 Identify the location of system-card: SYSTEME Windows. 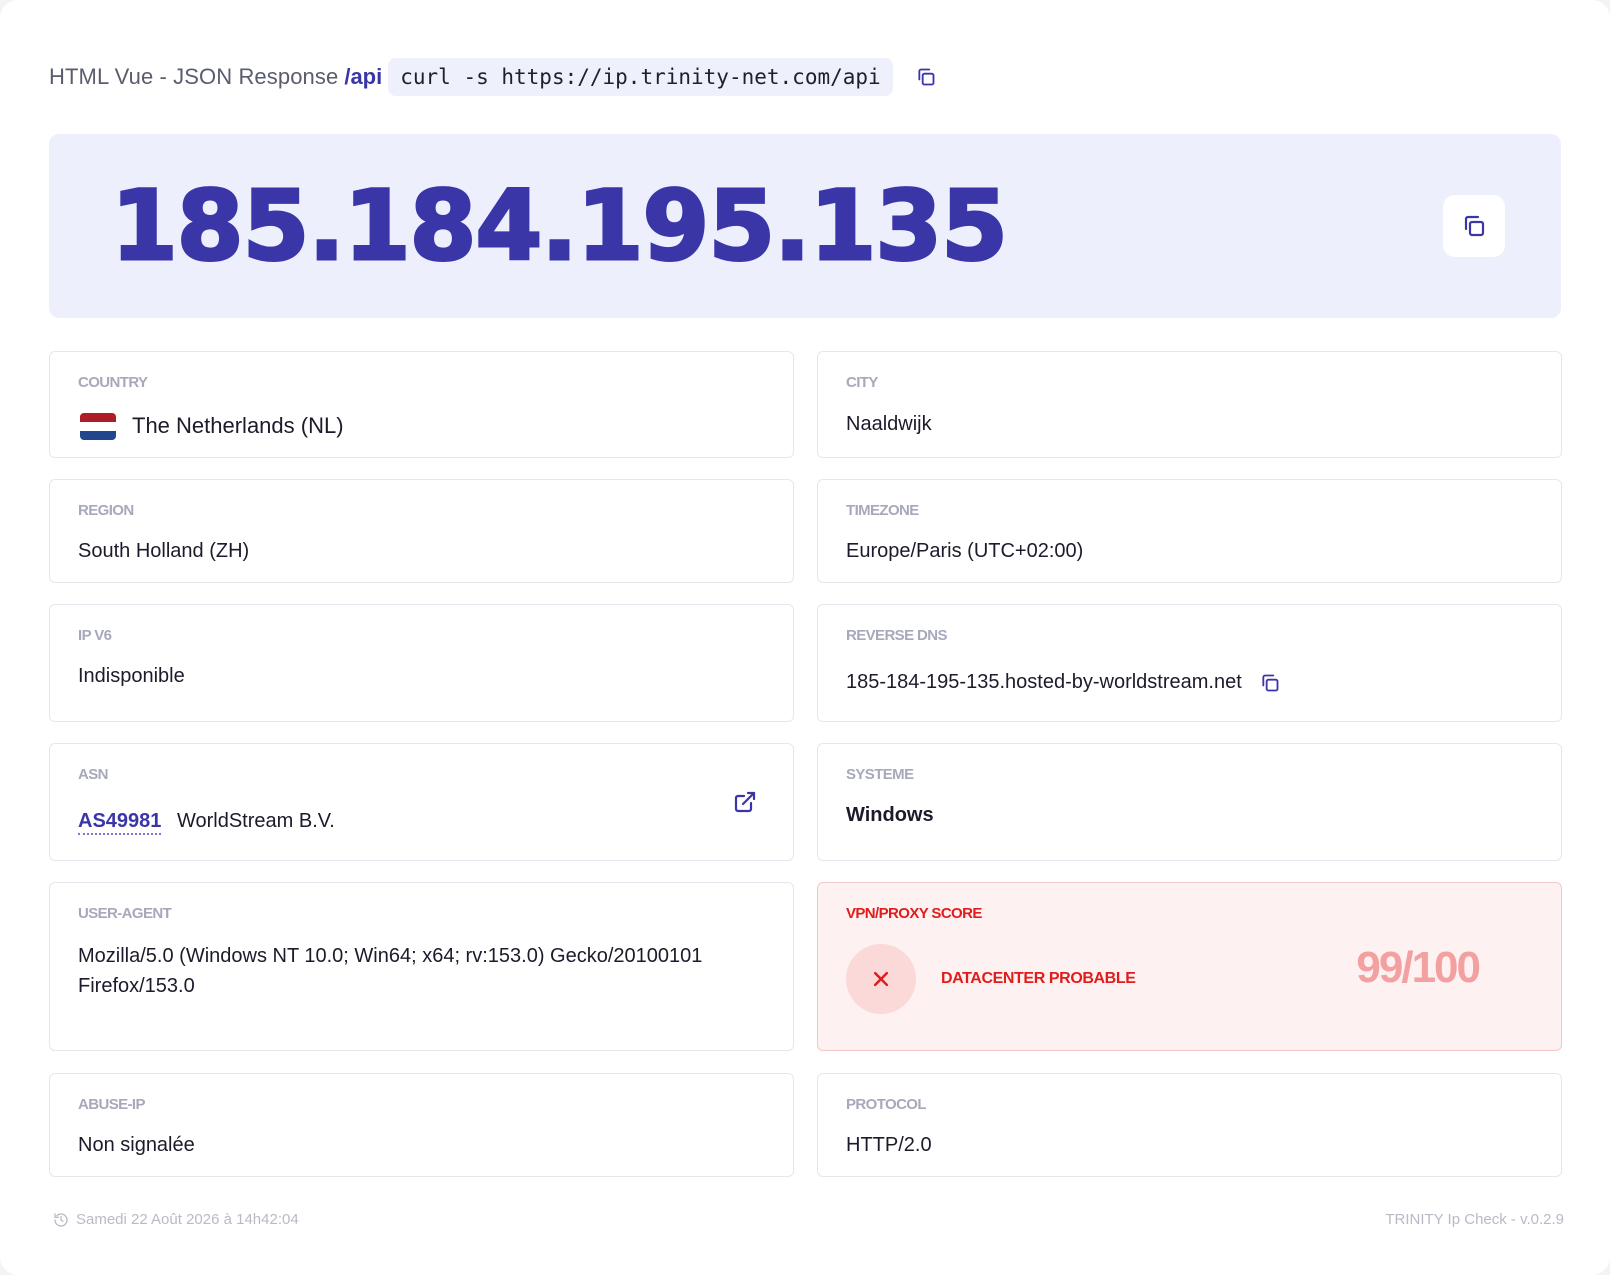
(1189, 802).